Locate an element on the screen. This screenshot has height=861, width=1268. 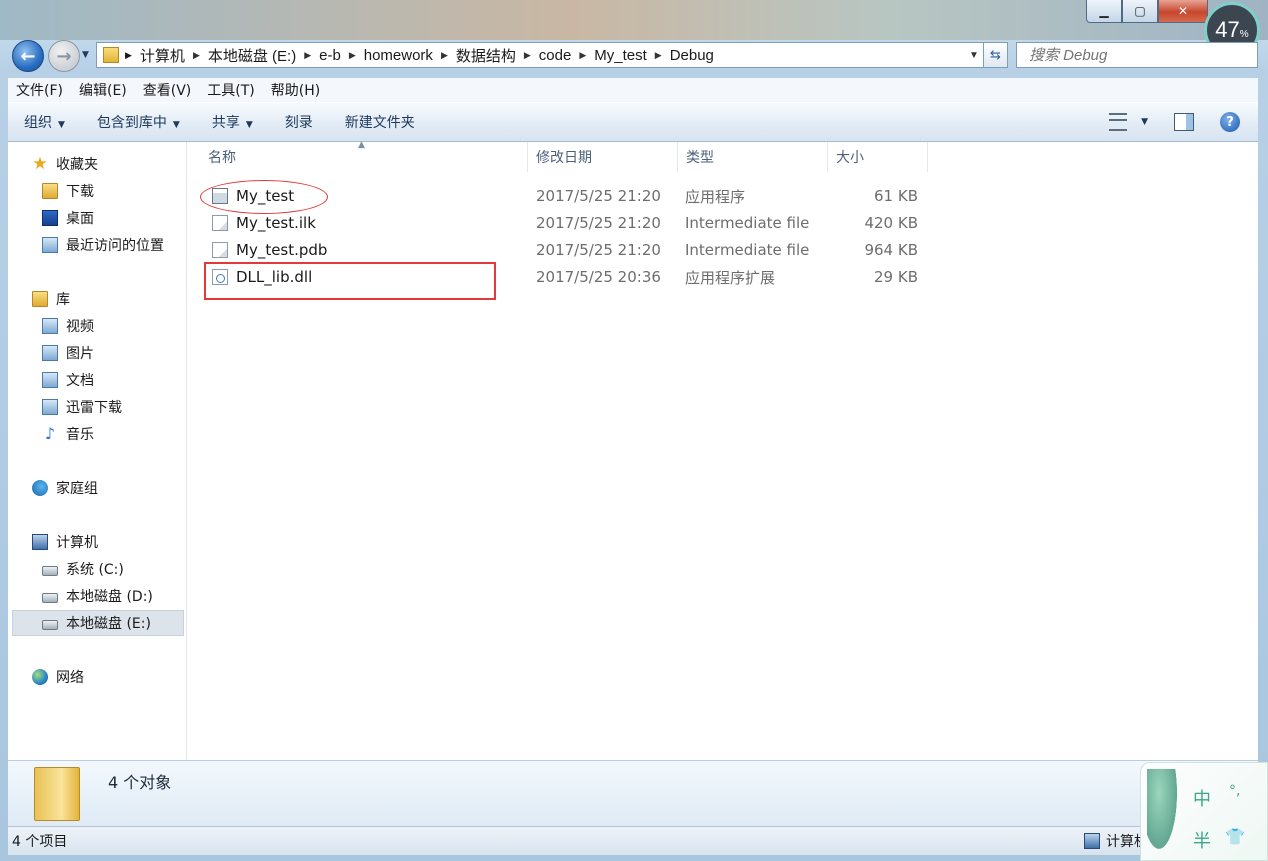
menu-file: 文件(F) is located at coordinates (39, 90).